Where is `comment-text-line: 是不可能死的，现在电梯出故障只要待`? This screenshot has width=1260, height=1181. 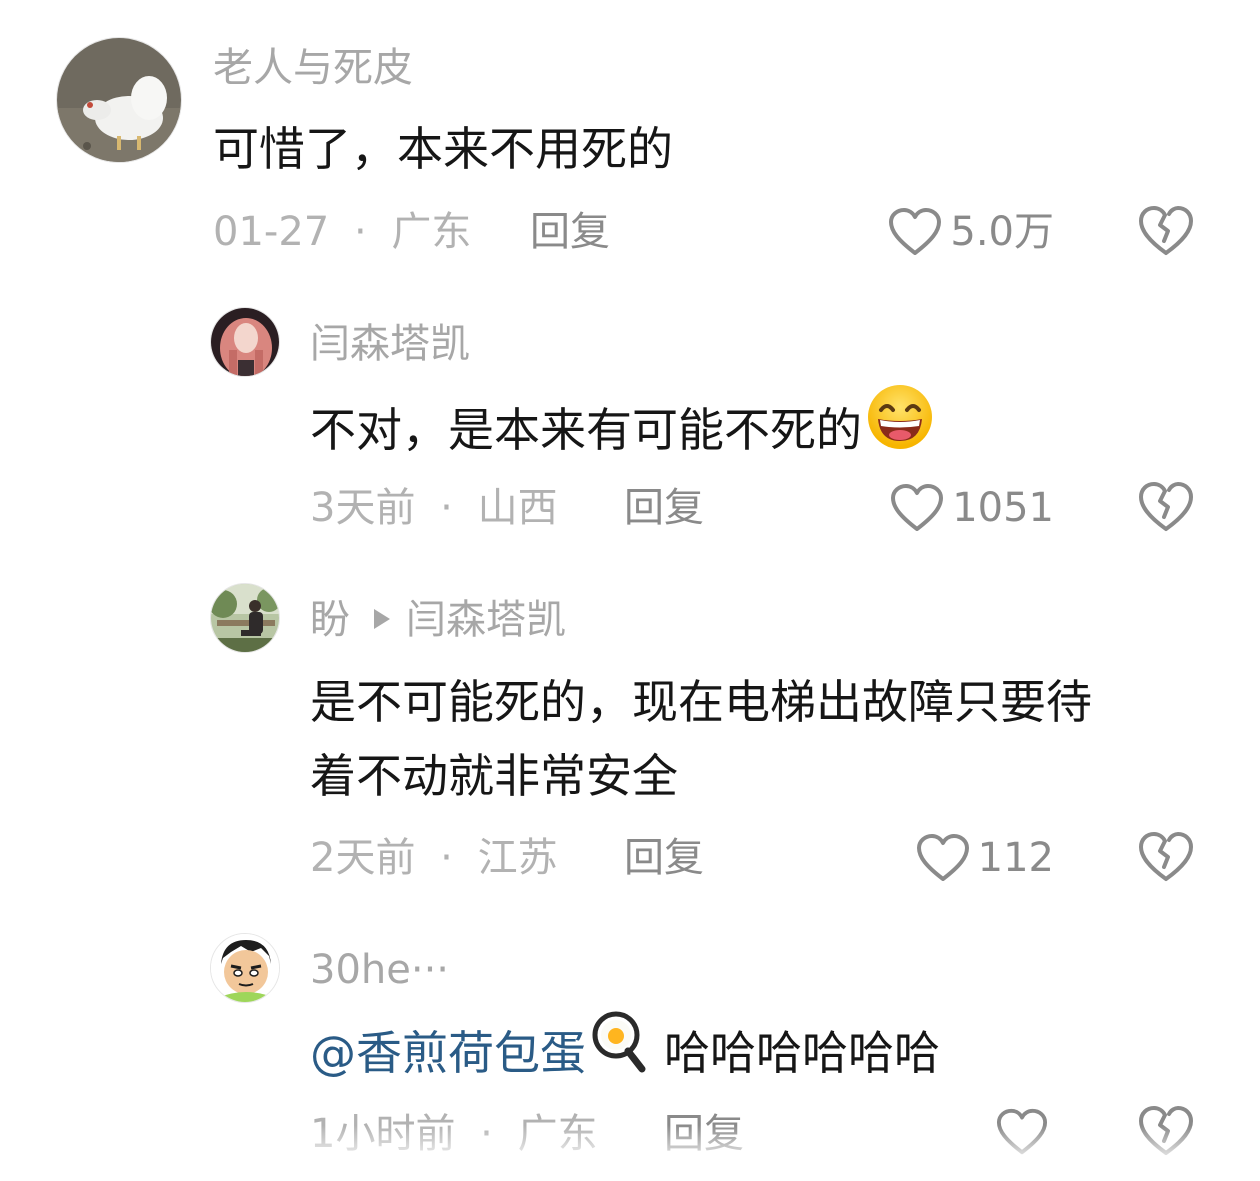 comment-text-line: 是不可能死的，现在电梯出故障只要待 is located at coordinates (701, 702).